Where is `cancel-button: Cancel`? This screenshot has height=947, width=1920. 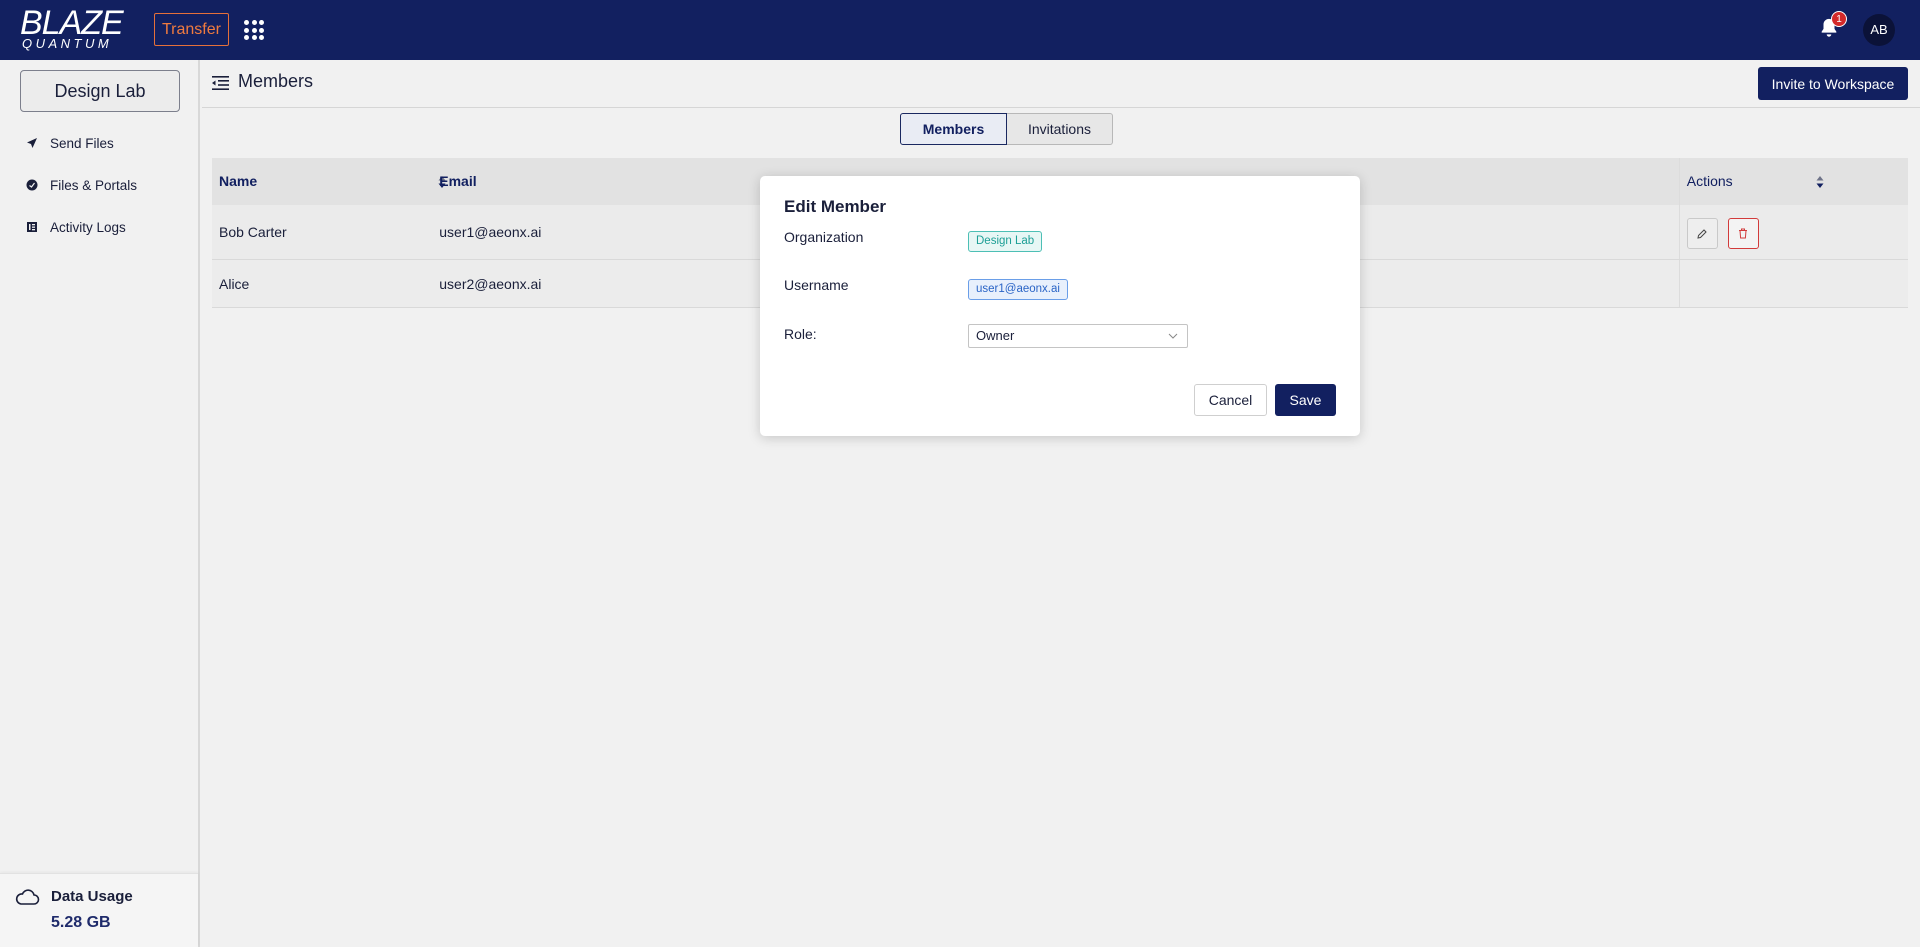
cancel-button: Cancel is located at coordinates (1230, 400).